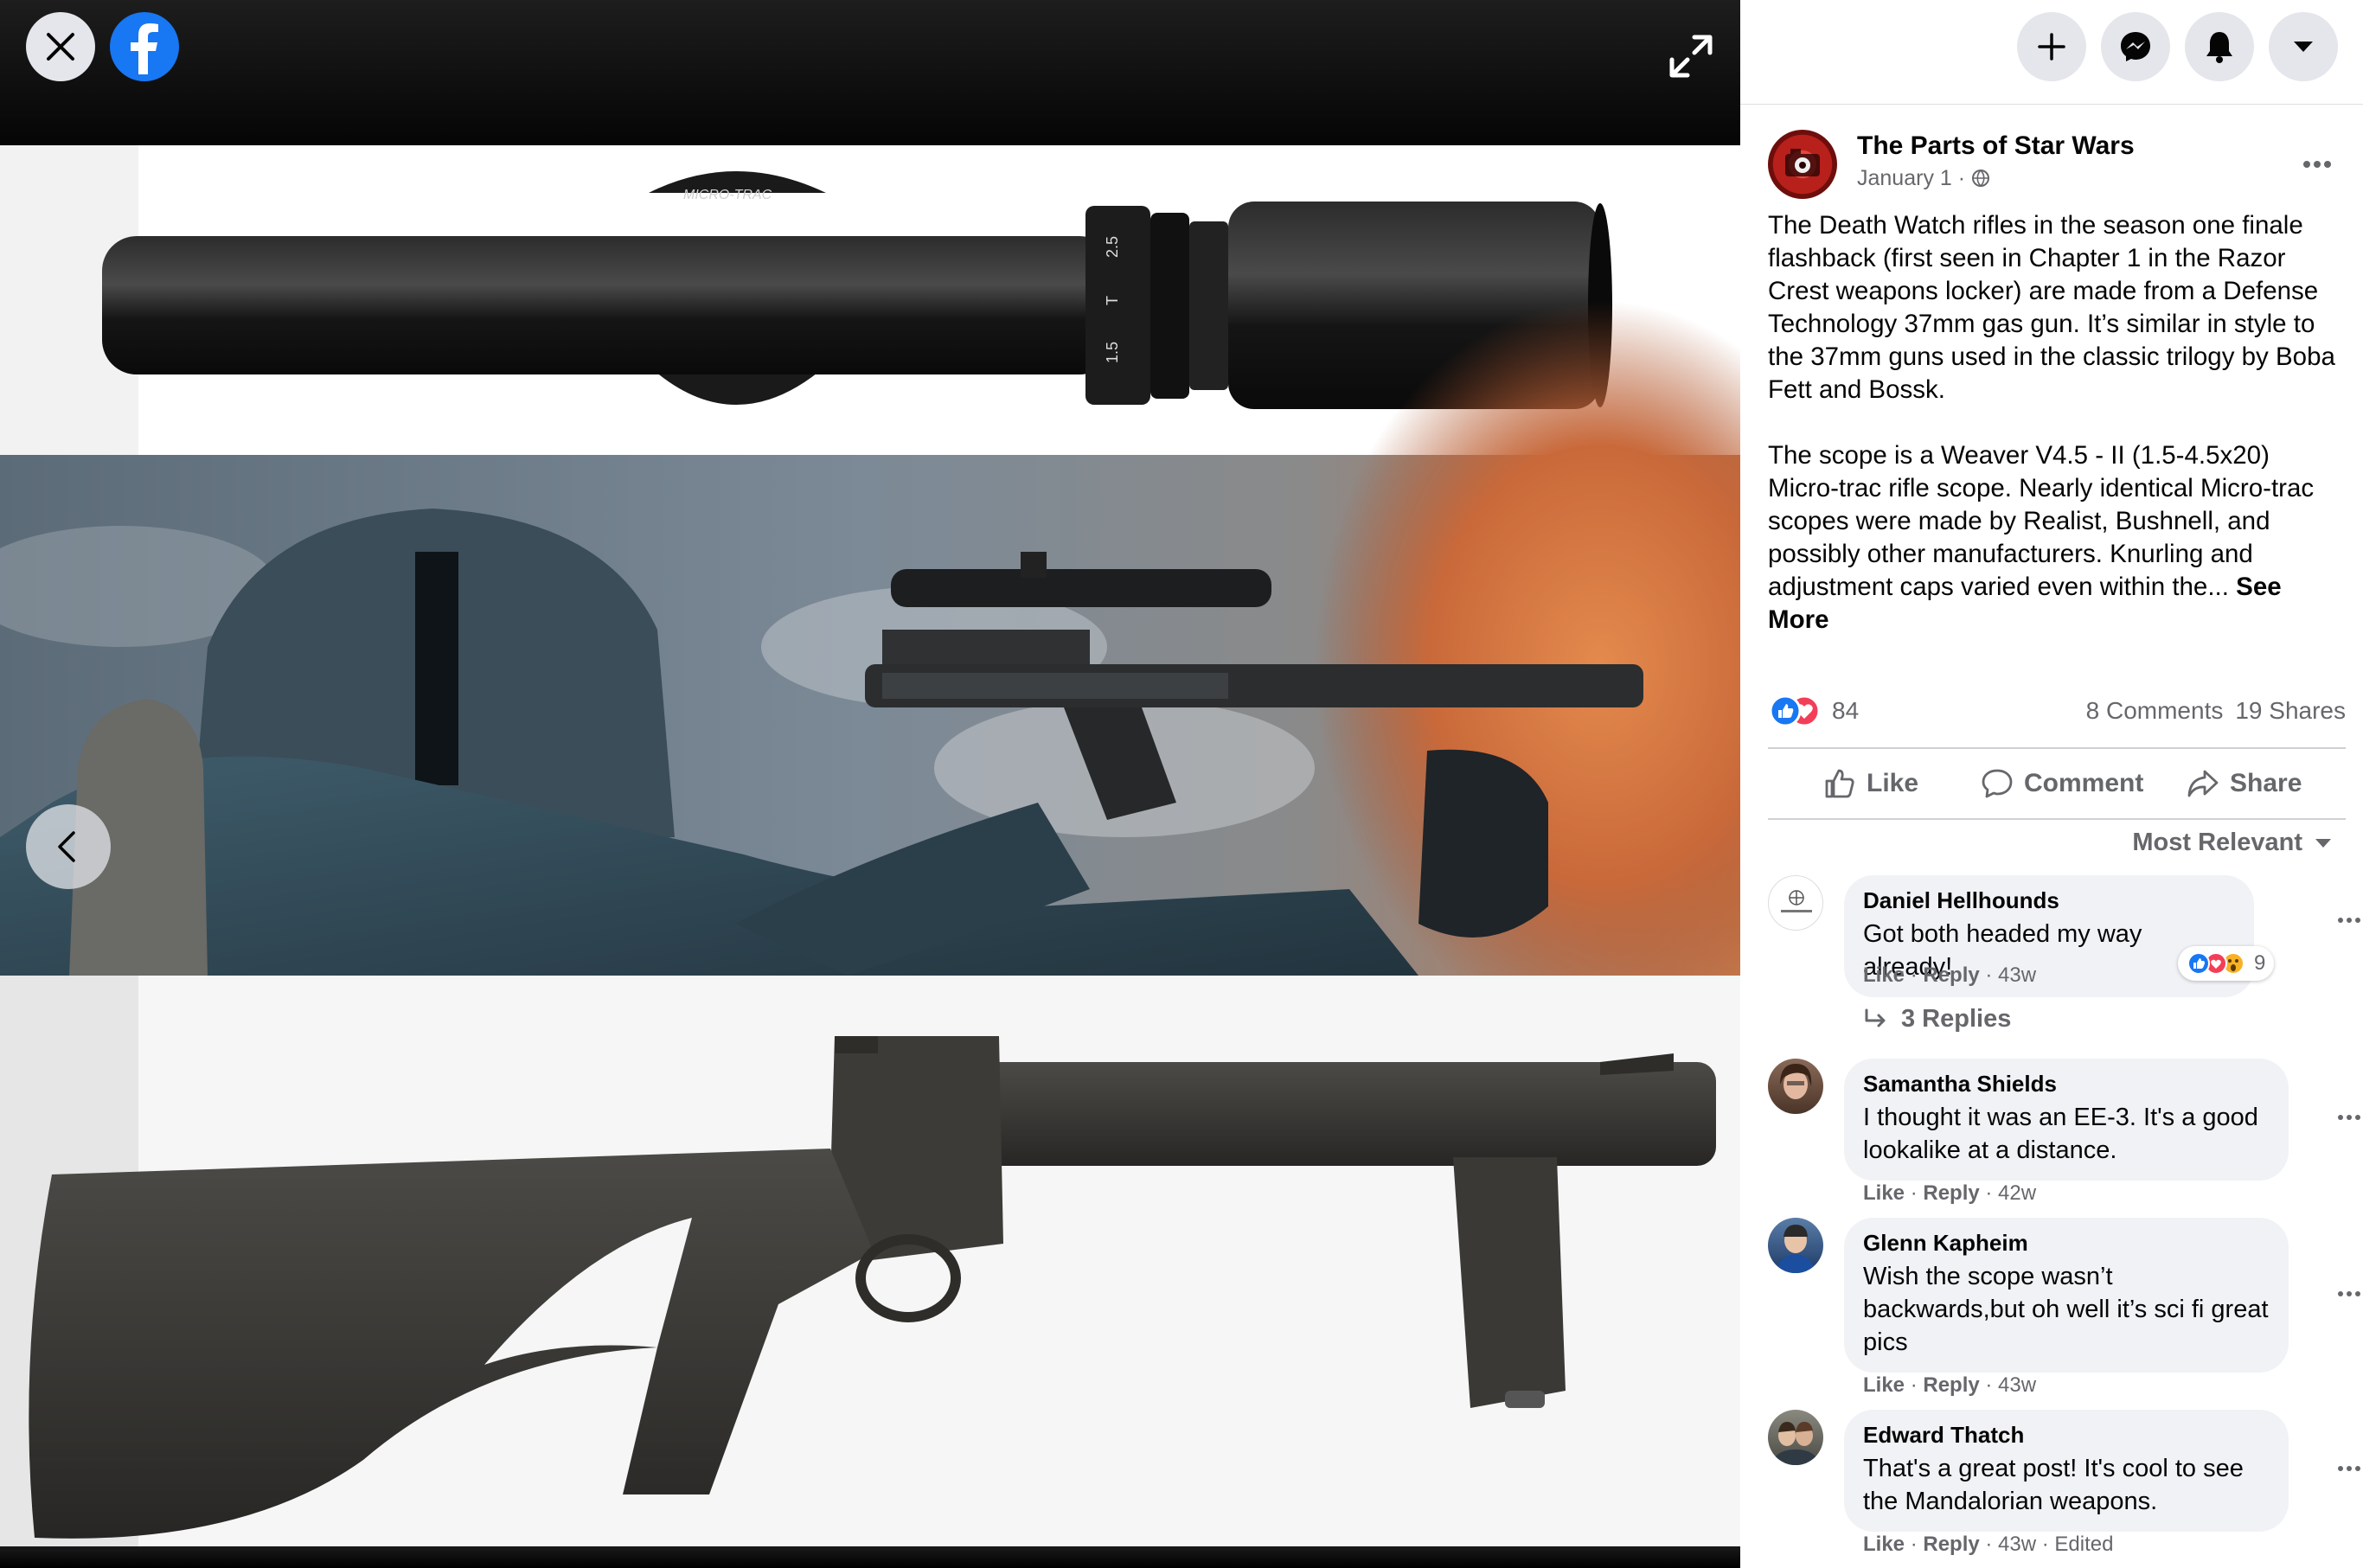  I want to click on messenger-button, so click(2136, 46).